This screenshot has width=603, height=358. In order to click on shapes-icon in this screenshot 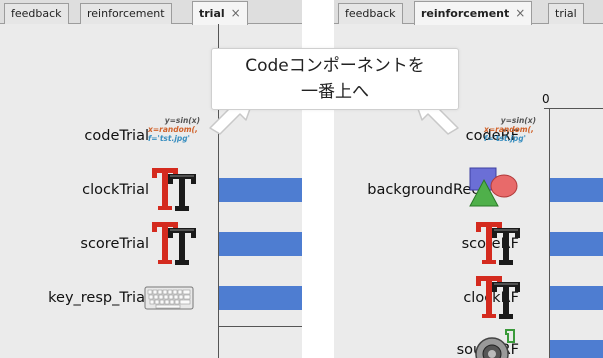, I will do `click(493, 188)`.